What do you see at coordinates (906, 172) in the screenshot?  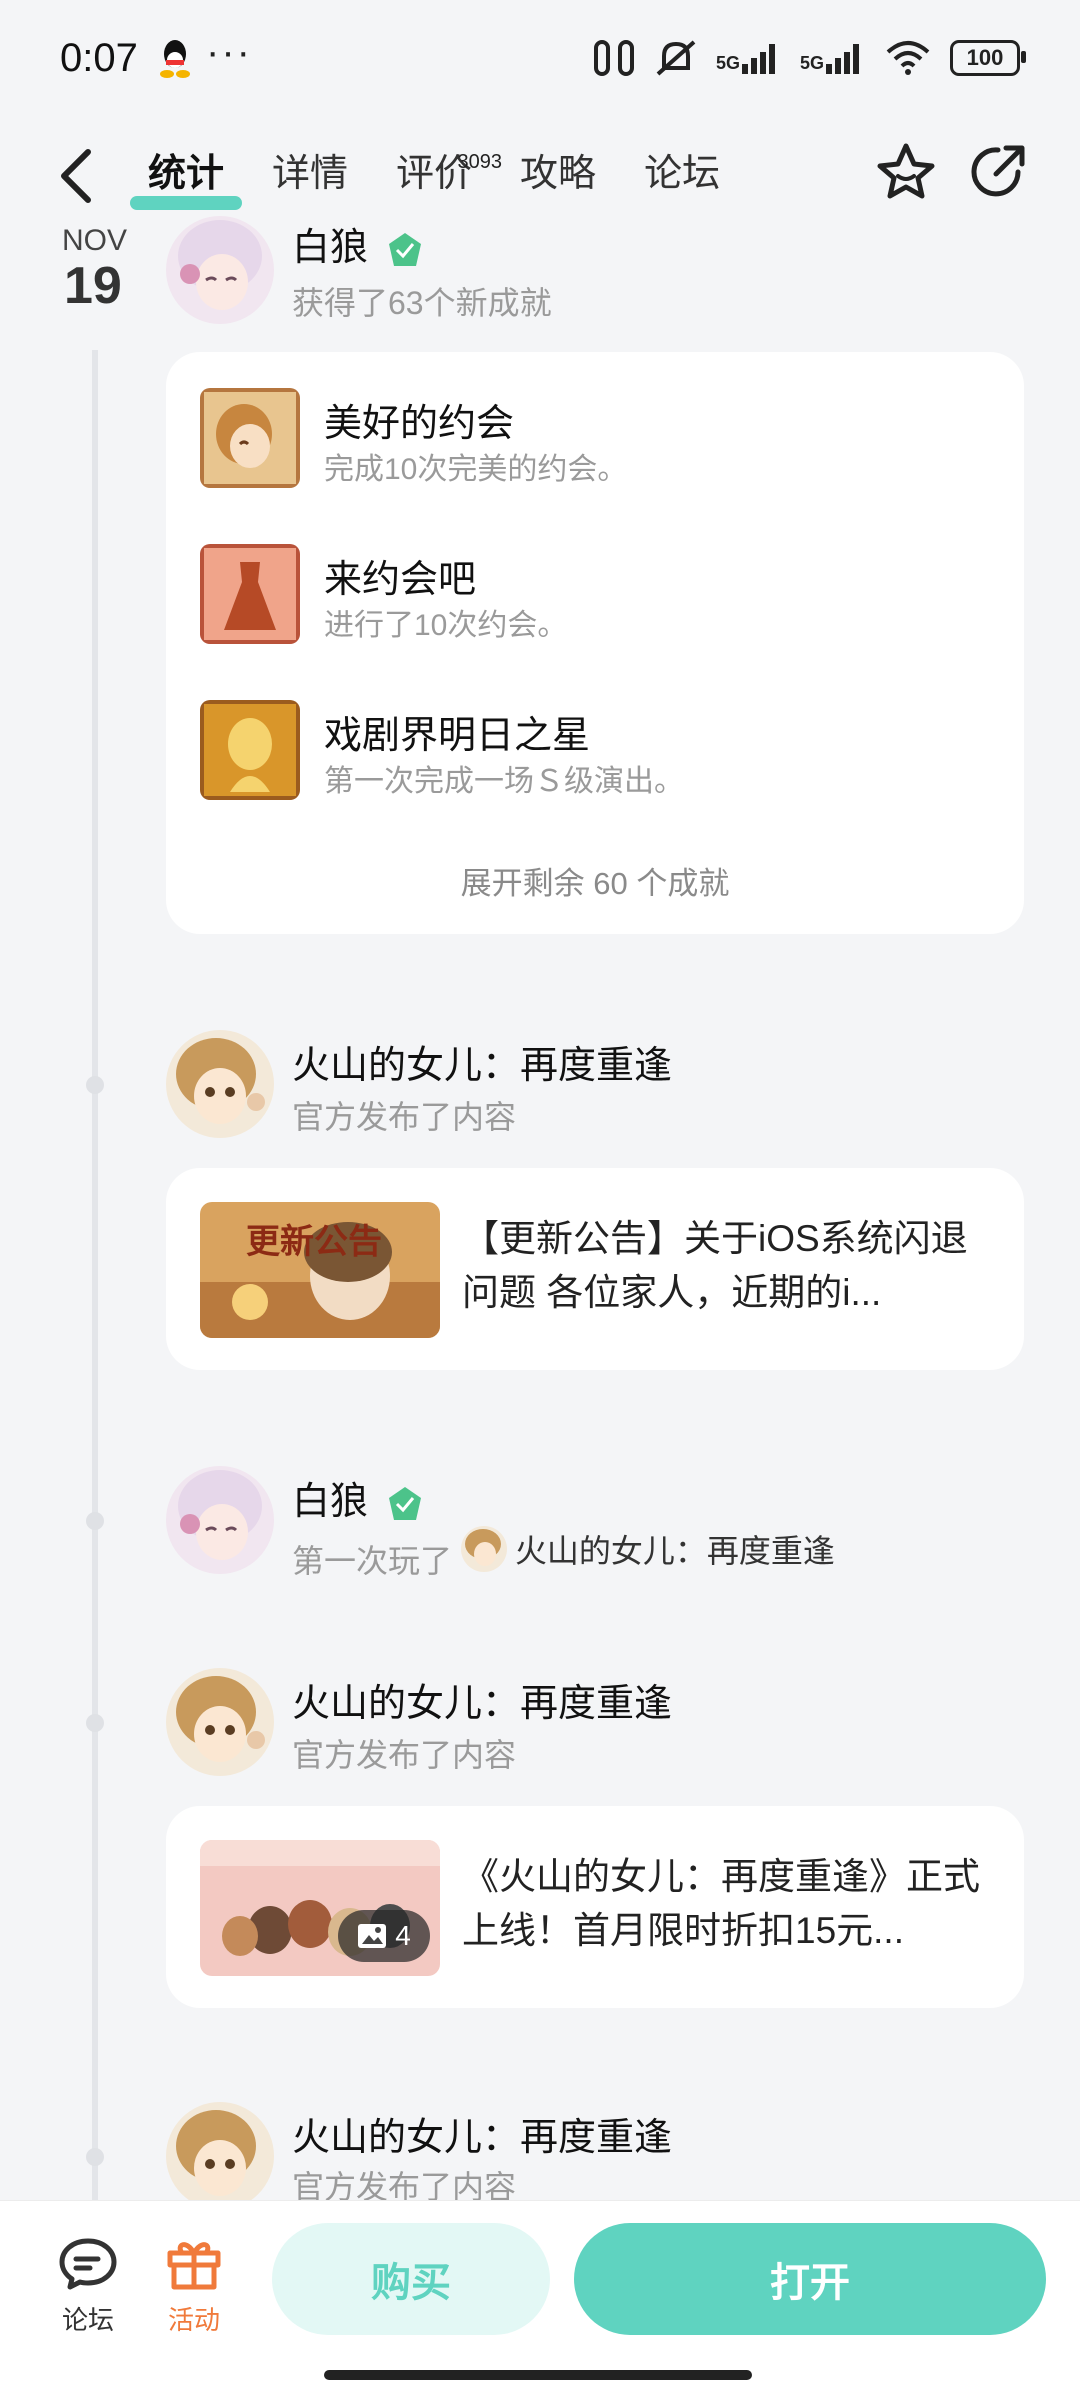 I see `favorite-star-icon` at bounding box center [906, 172].